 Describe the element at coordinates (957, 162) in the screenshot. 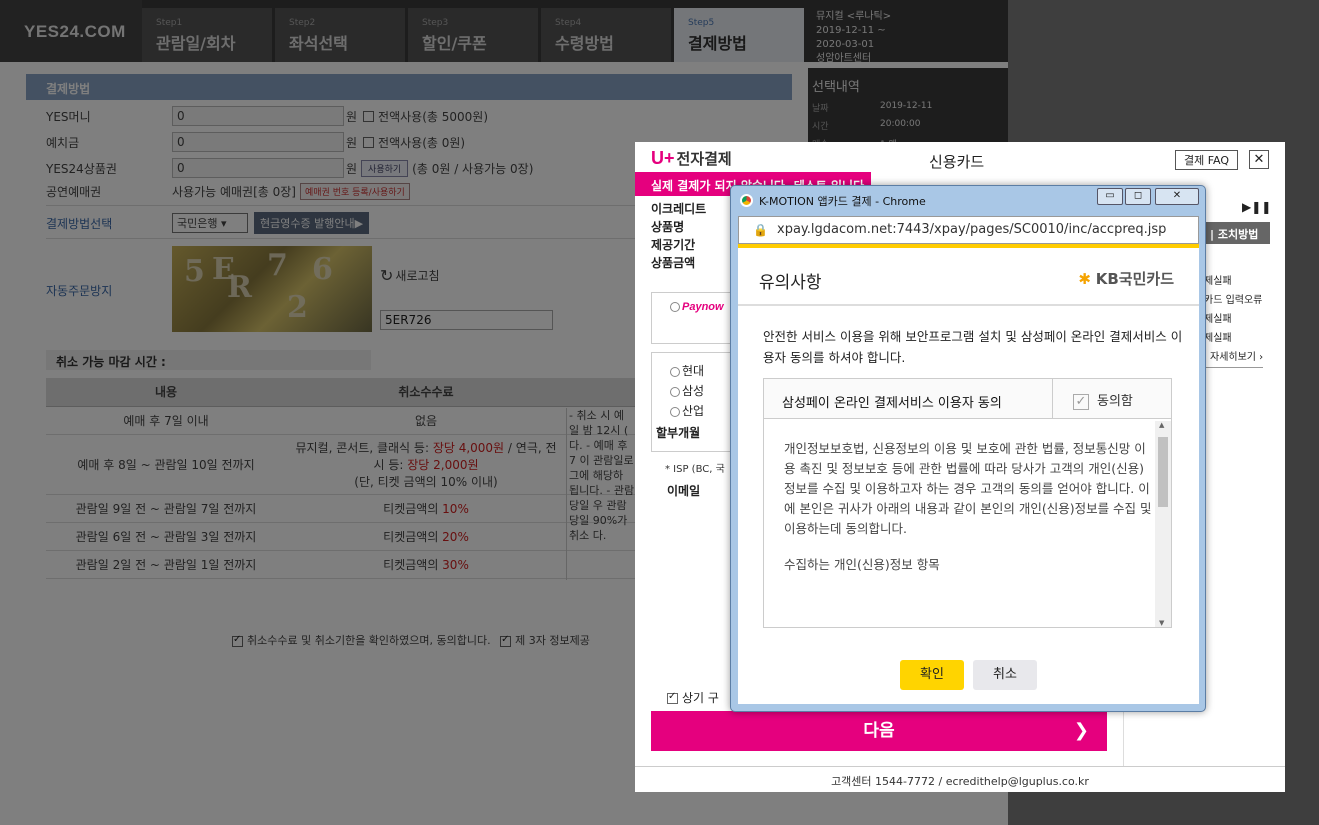

I see `modal-title: 신용카드` at that location.